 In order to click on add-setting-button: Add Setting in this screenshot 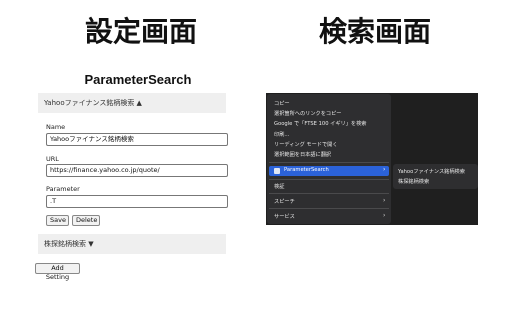, I will do `click(57, 272)`.